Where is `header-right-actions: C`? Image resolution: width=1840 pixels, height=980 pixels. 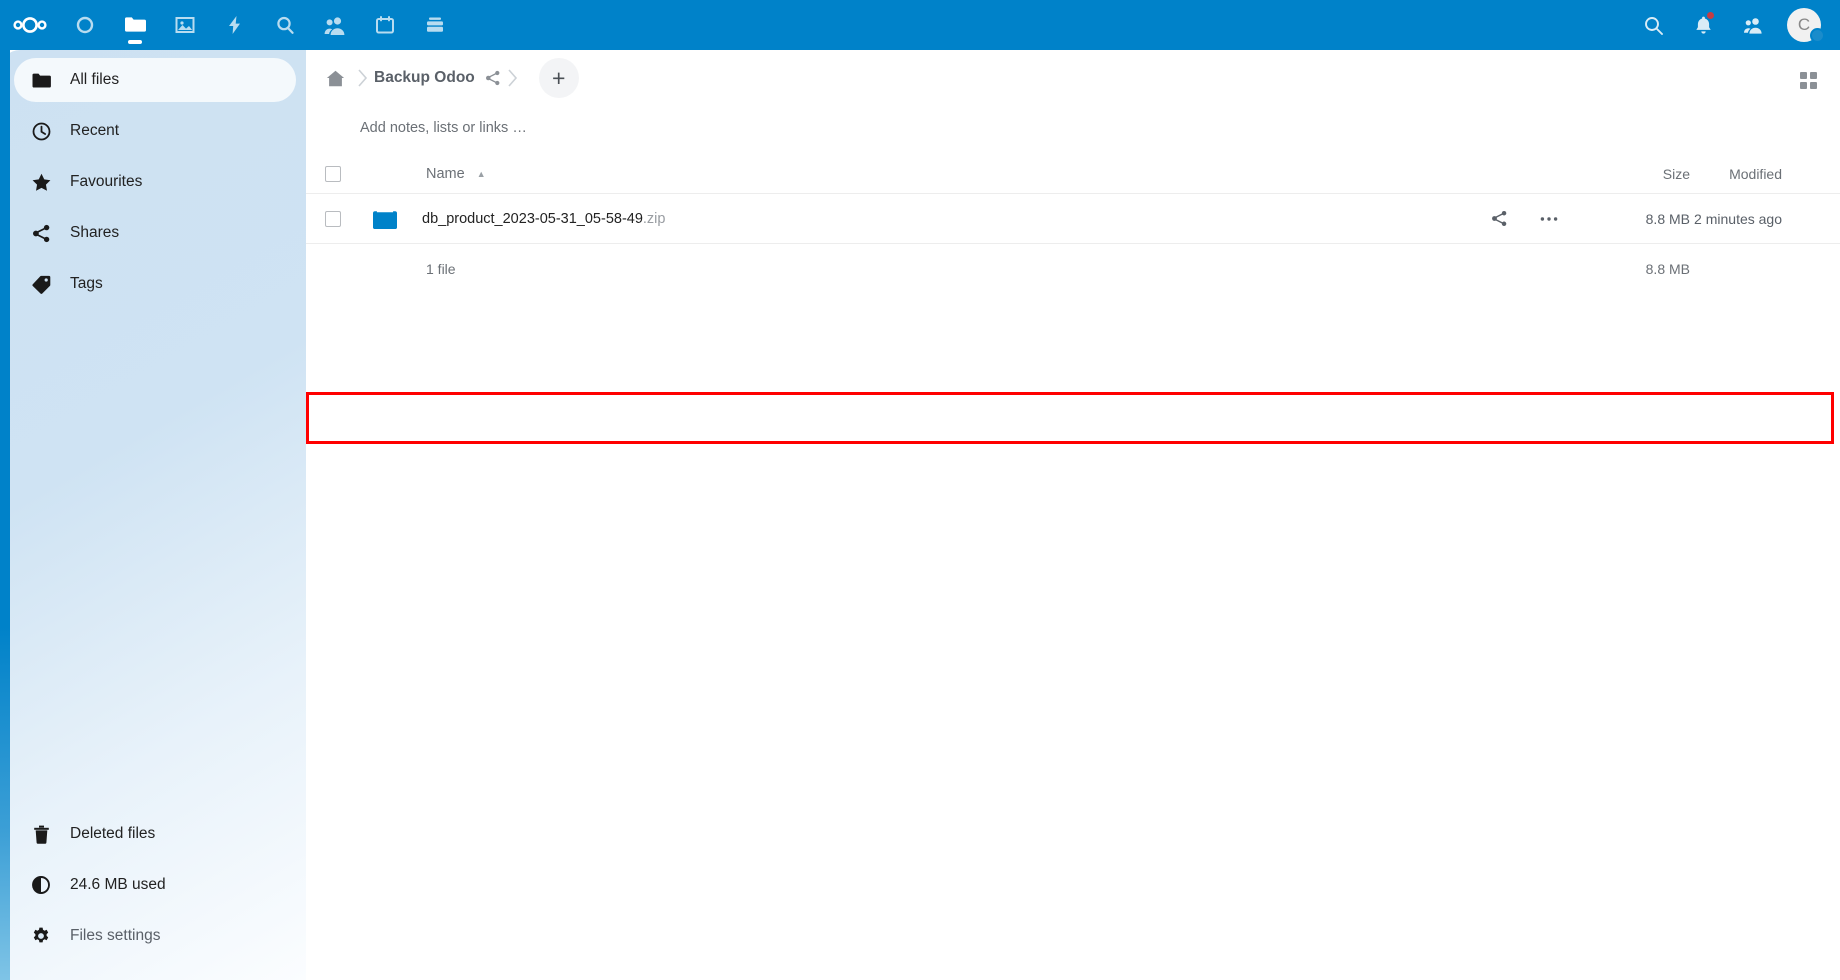 header-right-actions: C is located at coordinates (1734, 25).